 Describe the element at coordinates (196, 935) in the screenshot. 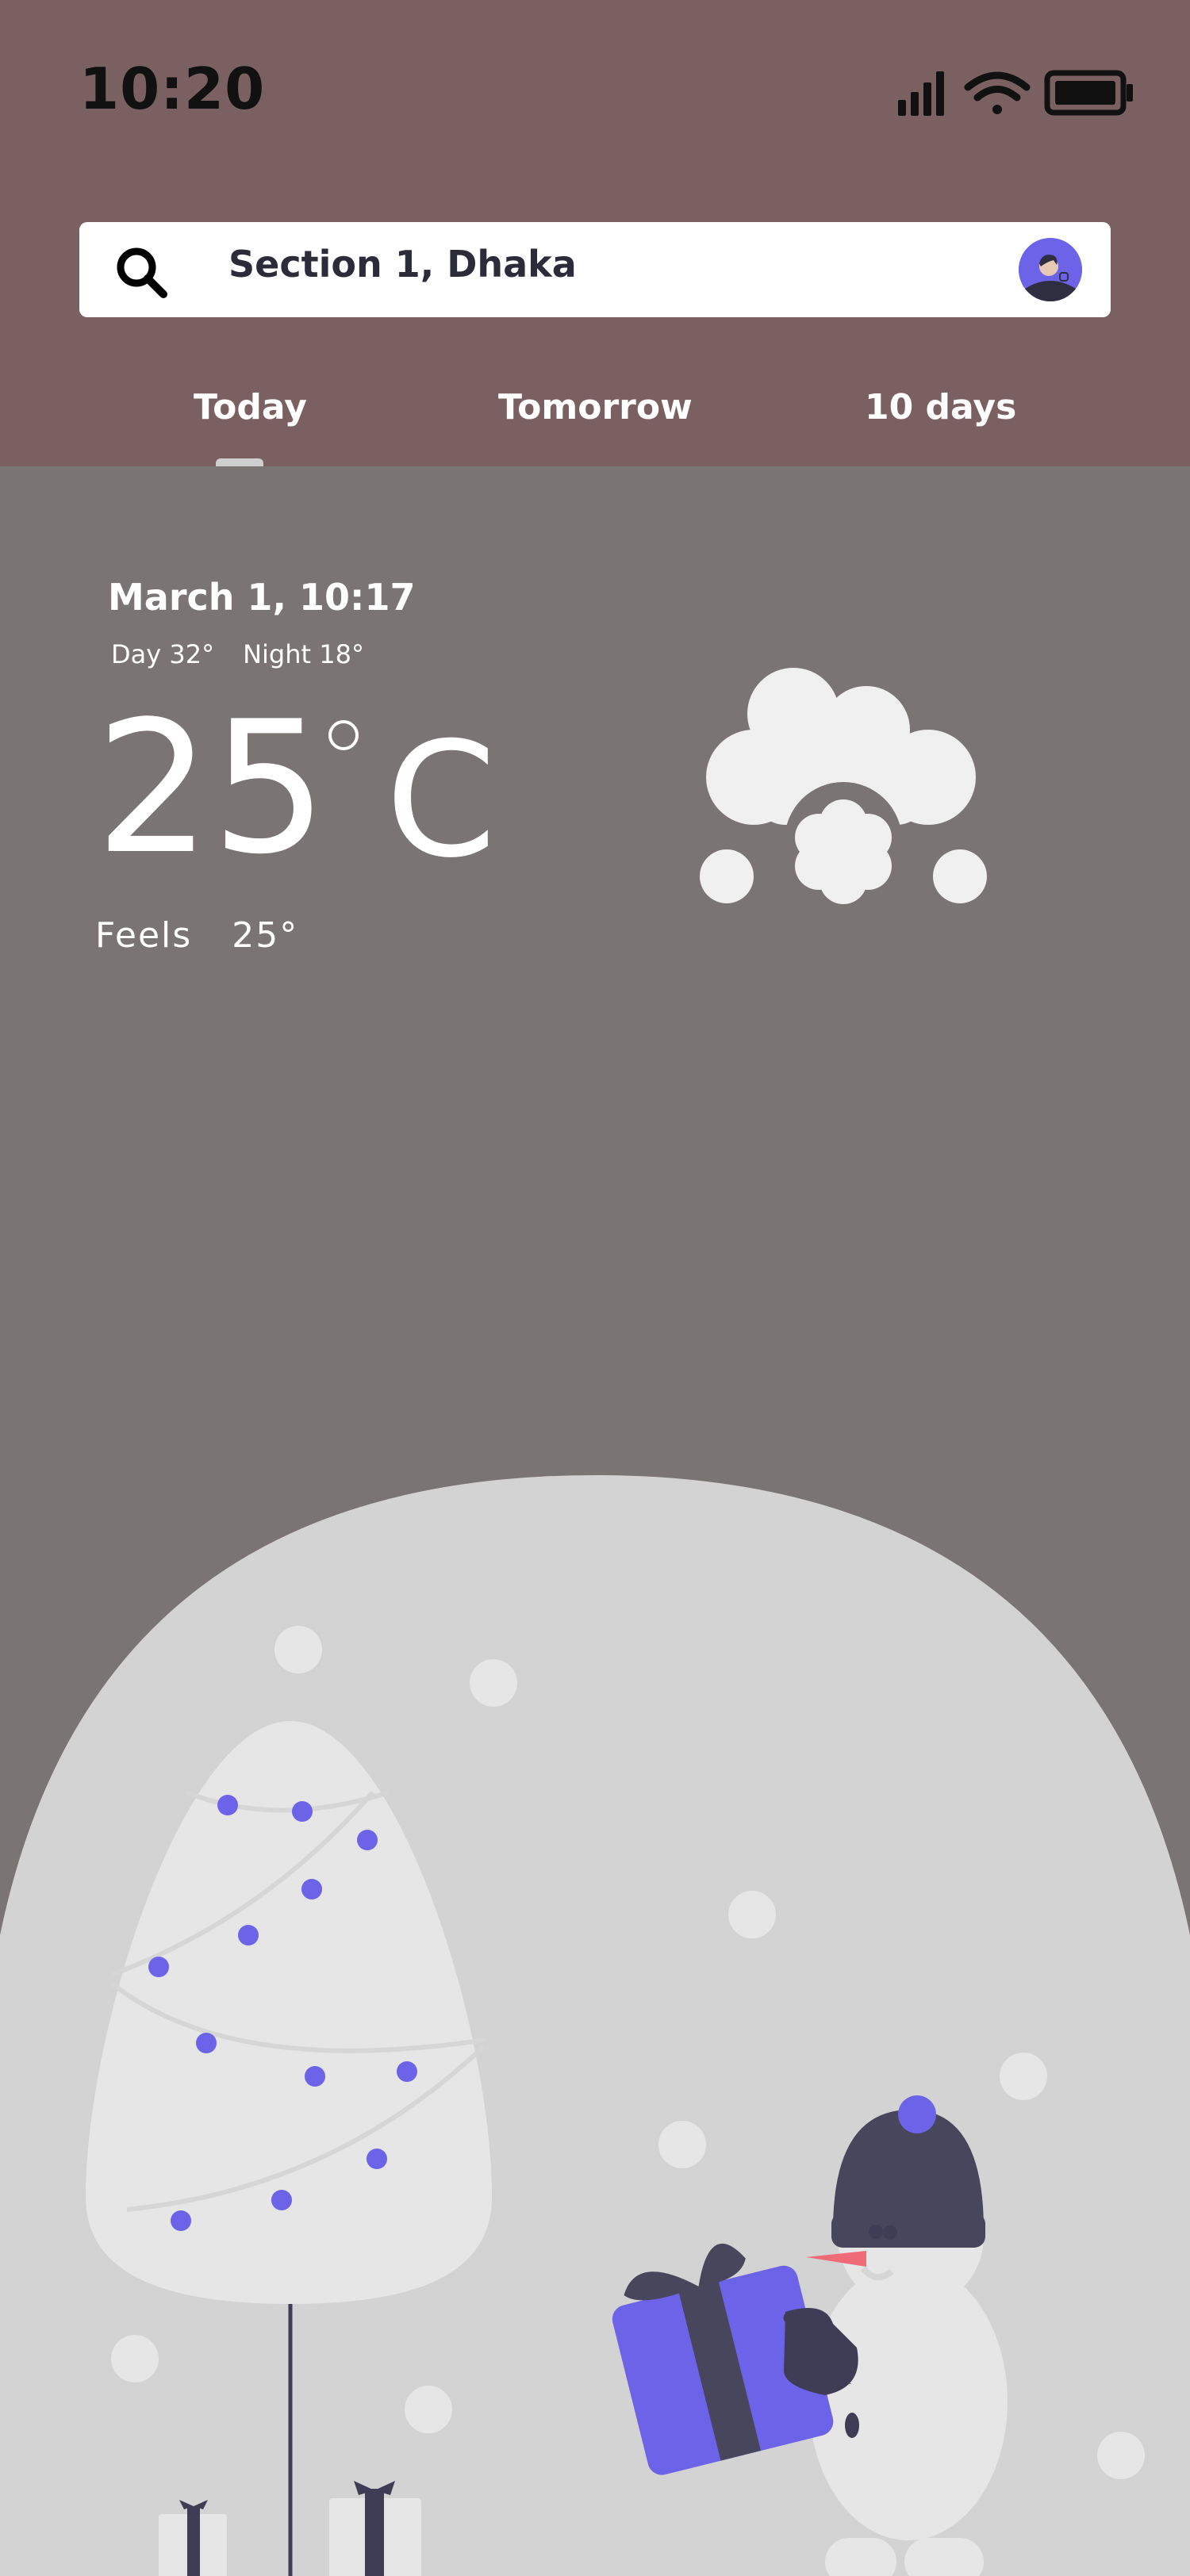

I see `feels-like: Feels 25°` at that location.